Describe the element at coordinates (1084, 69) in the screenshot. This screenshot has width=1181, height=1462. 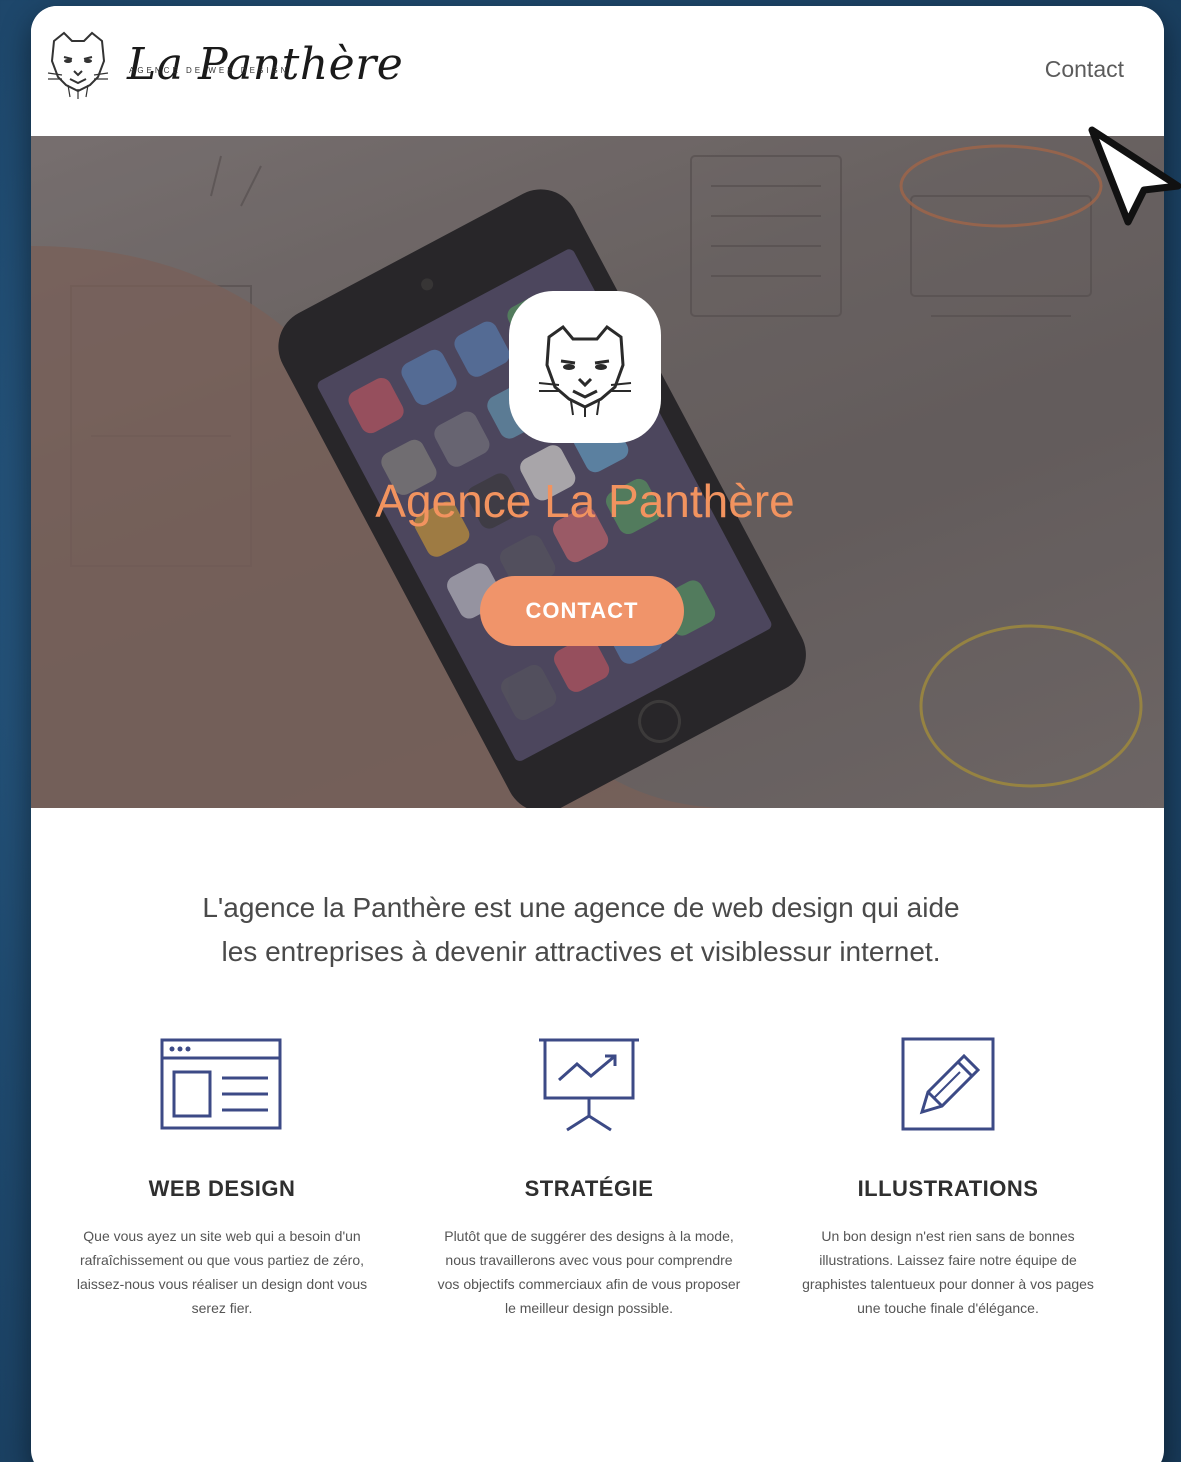
I see `nav-contact-link: Contact` at that location.